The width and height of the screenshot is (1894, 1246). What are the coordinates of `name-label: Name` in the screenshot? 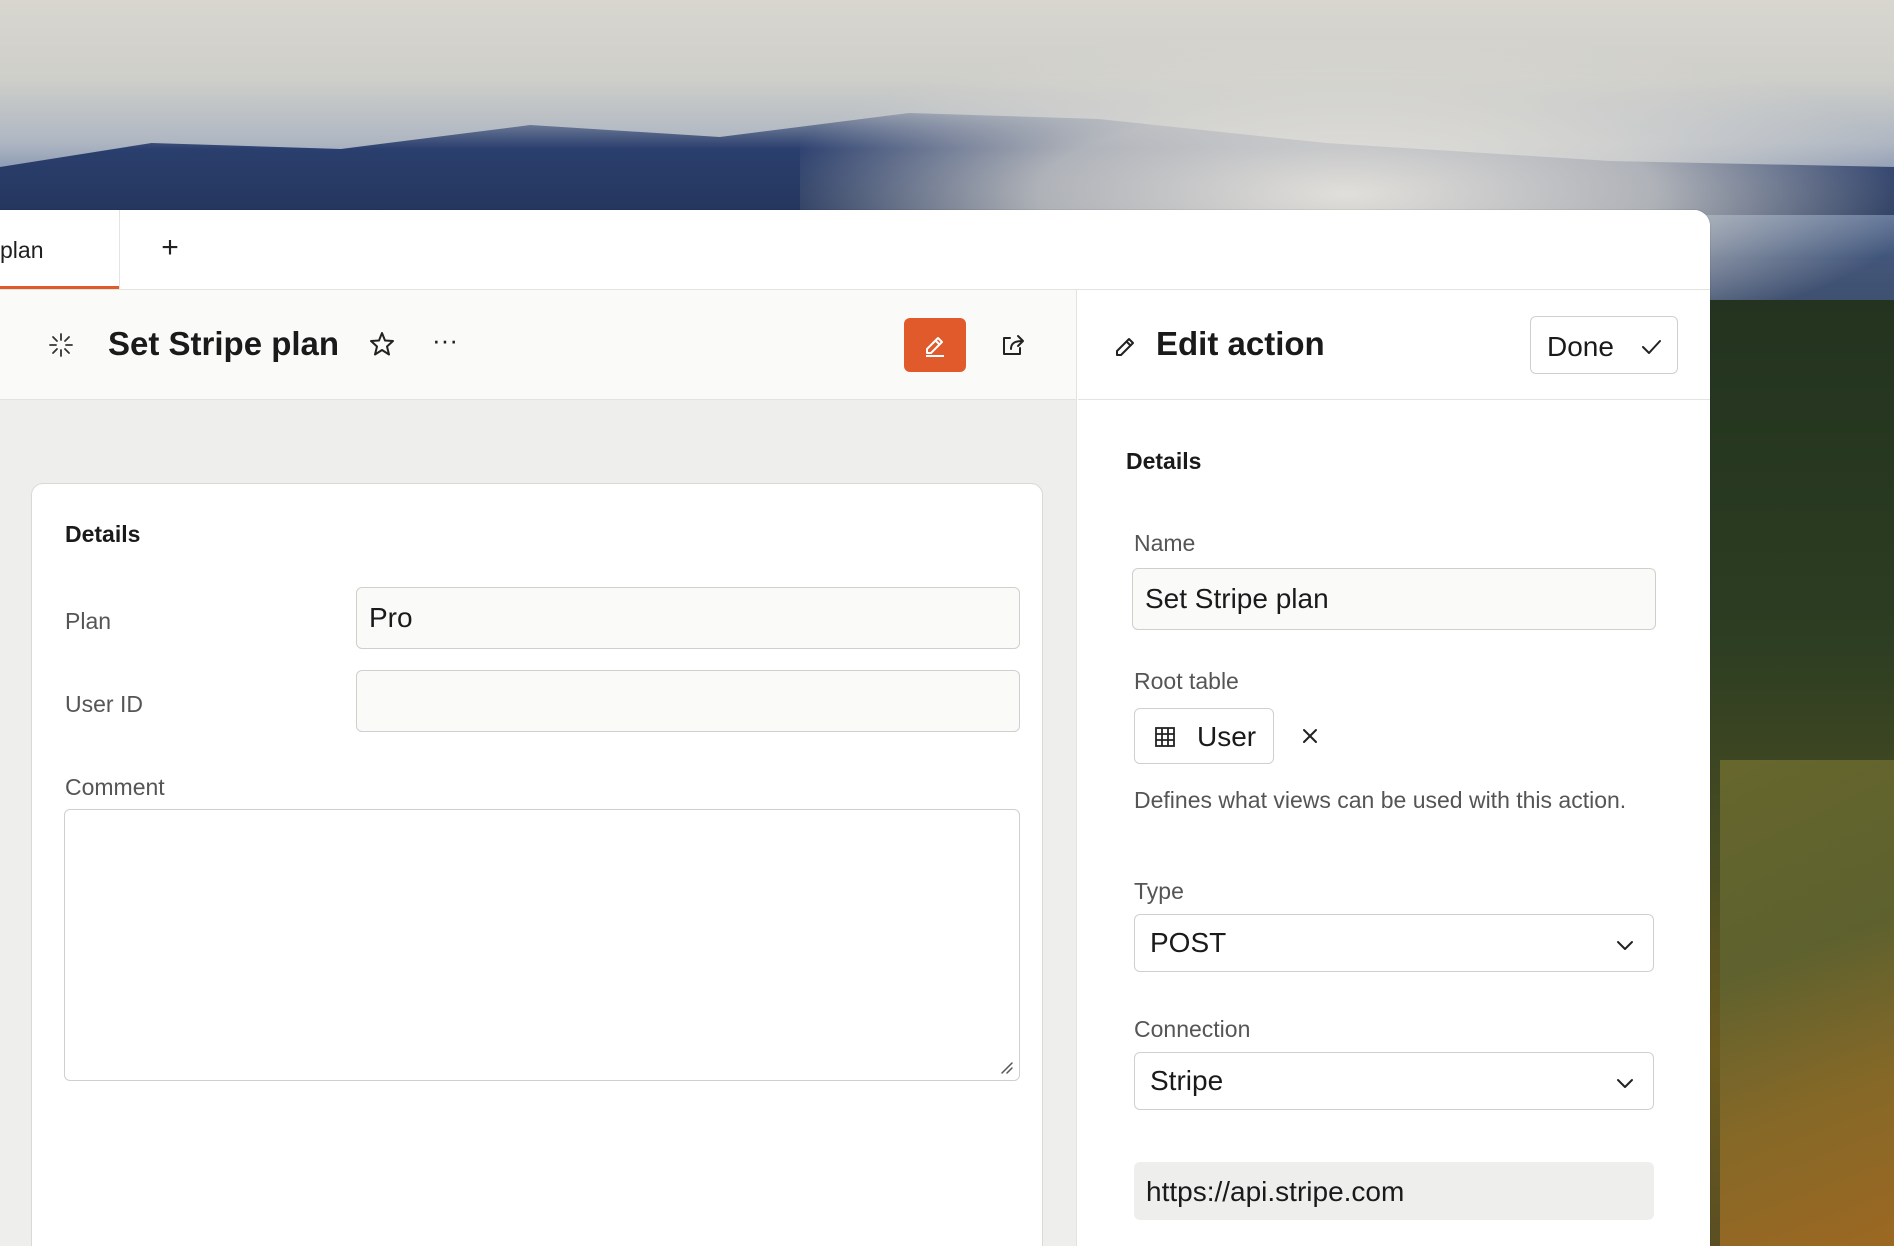 It's located at (1165, 543).